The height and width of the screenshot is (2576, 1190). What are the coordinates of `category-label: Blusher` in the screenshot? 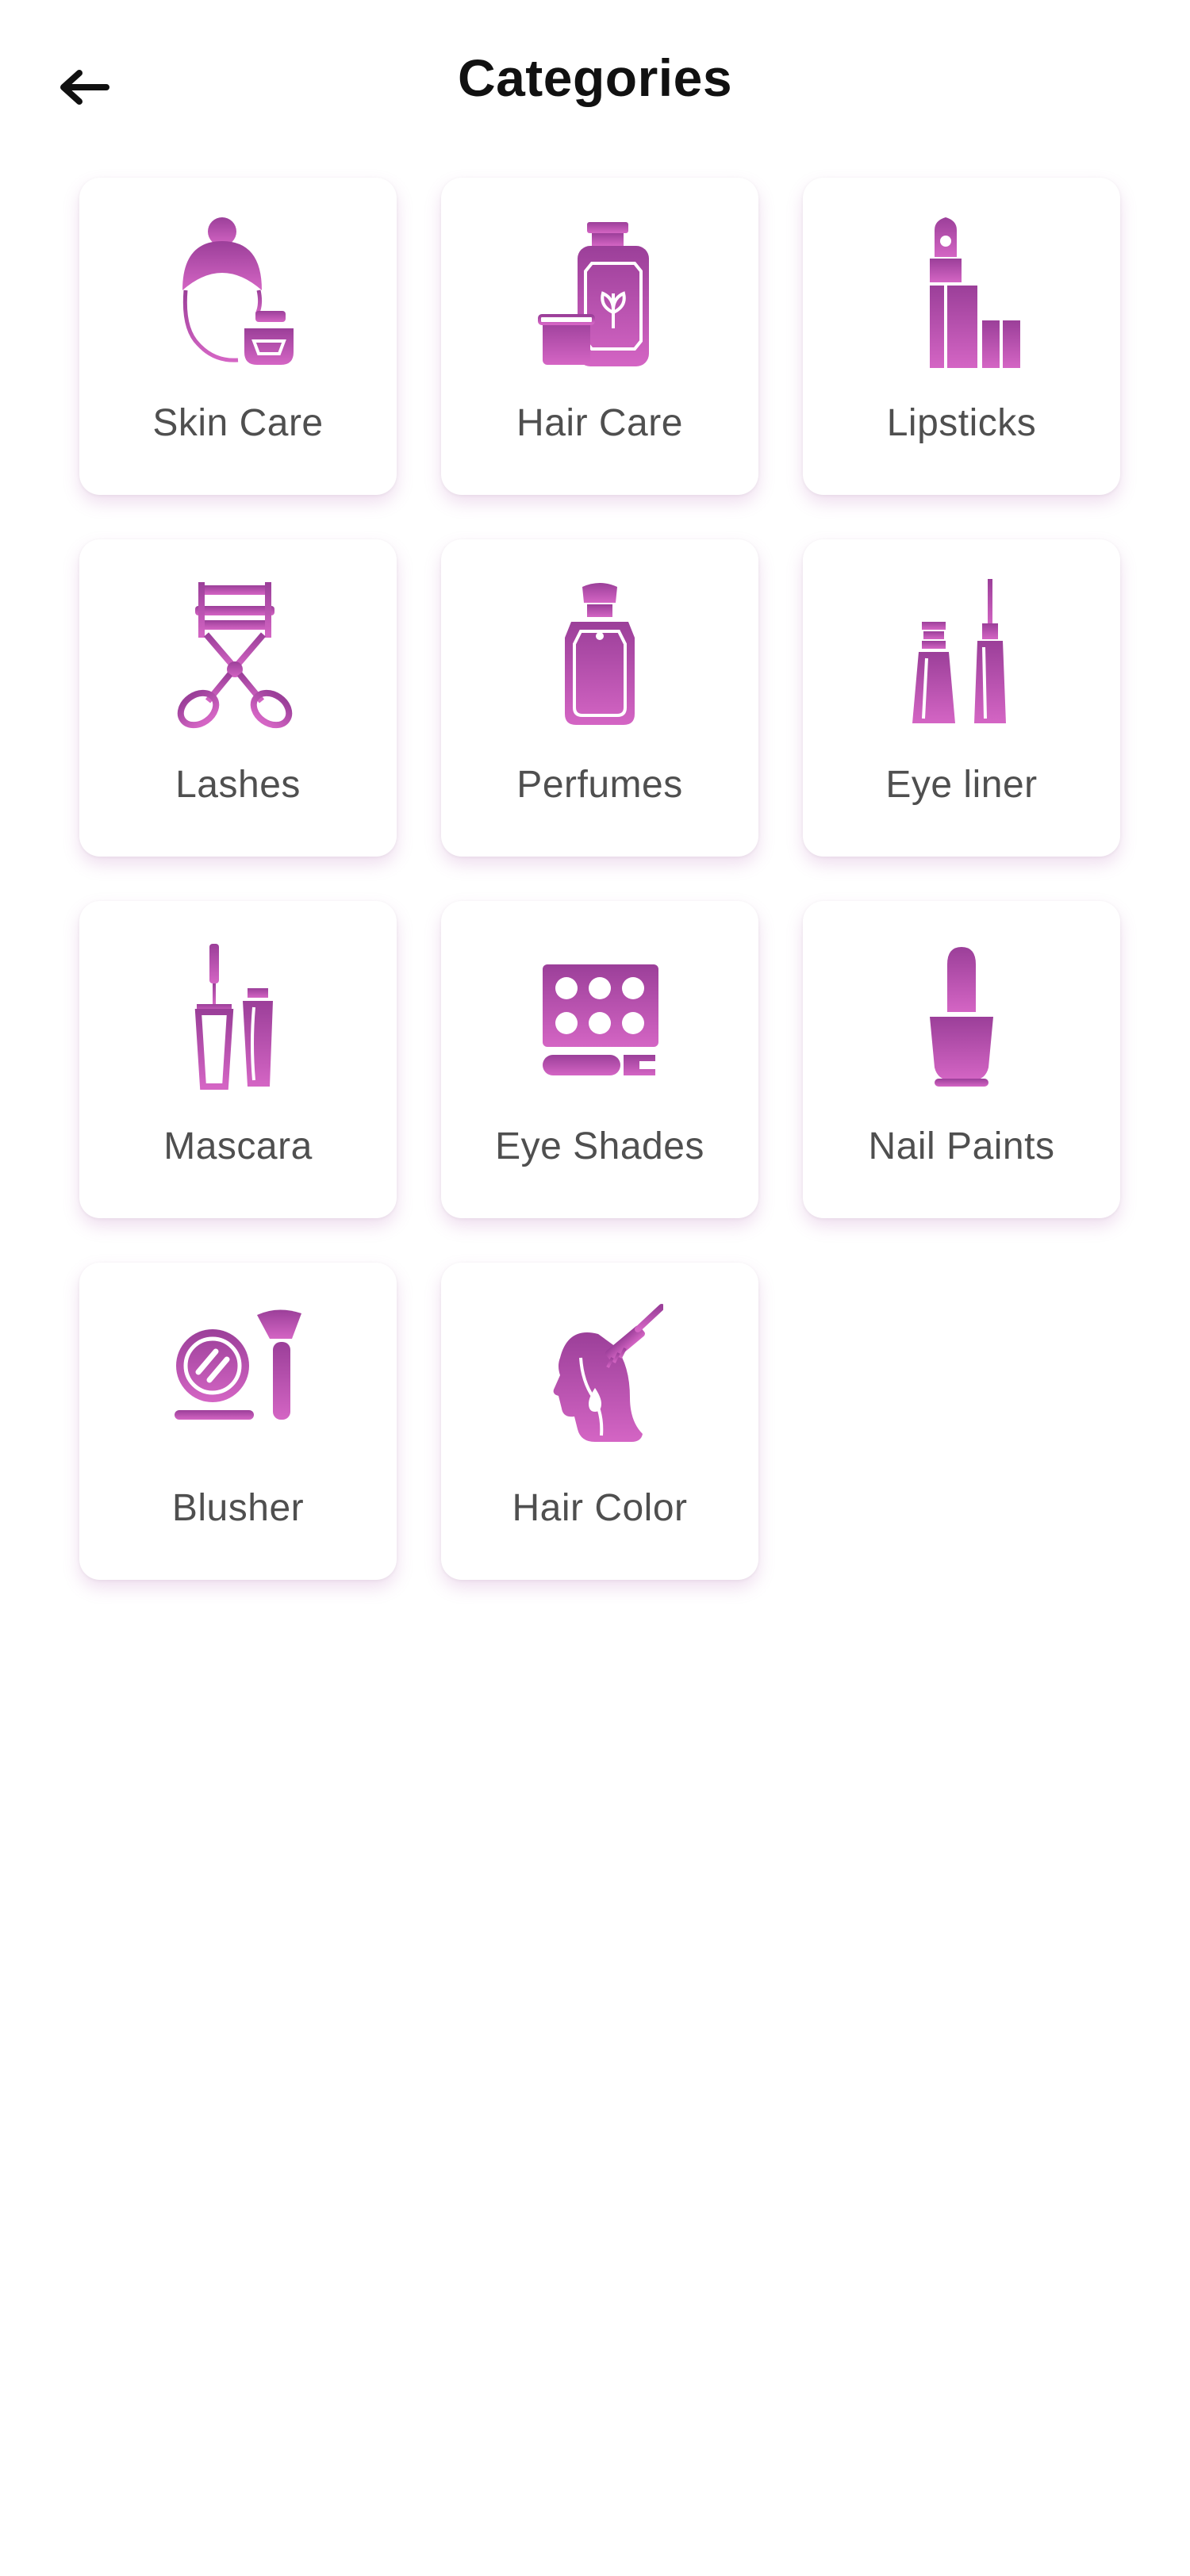 It's located at (238, 1508).